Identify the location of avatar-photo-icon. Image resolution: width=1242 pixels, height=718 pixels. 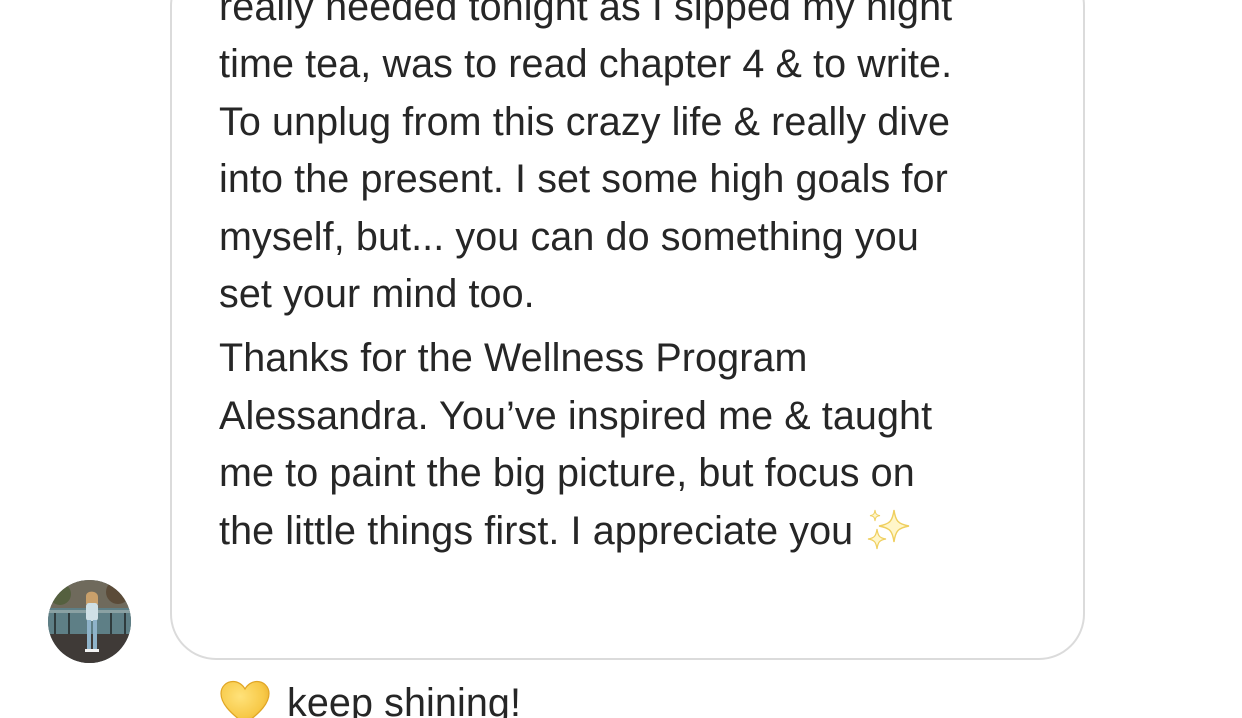
(89, 621).